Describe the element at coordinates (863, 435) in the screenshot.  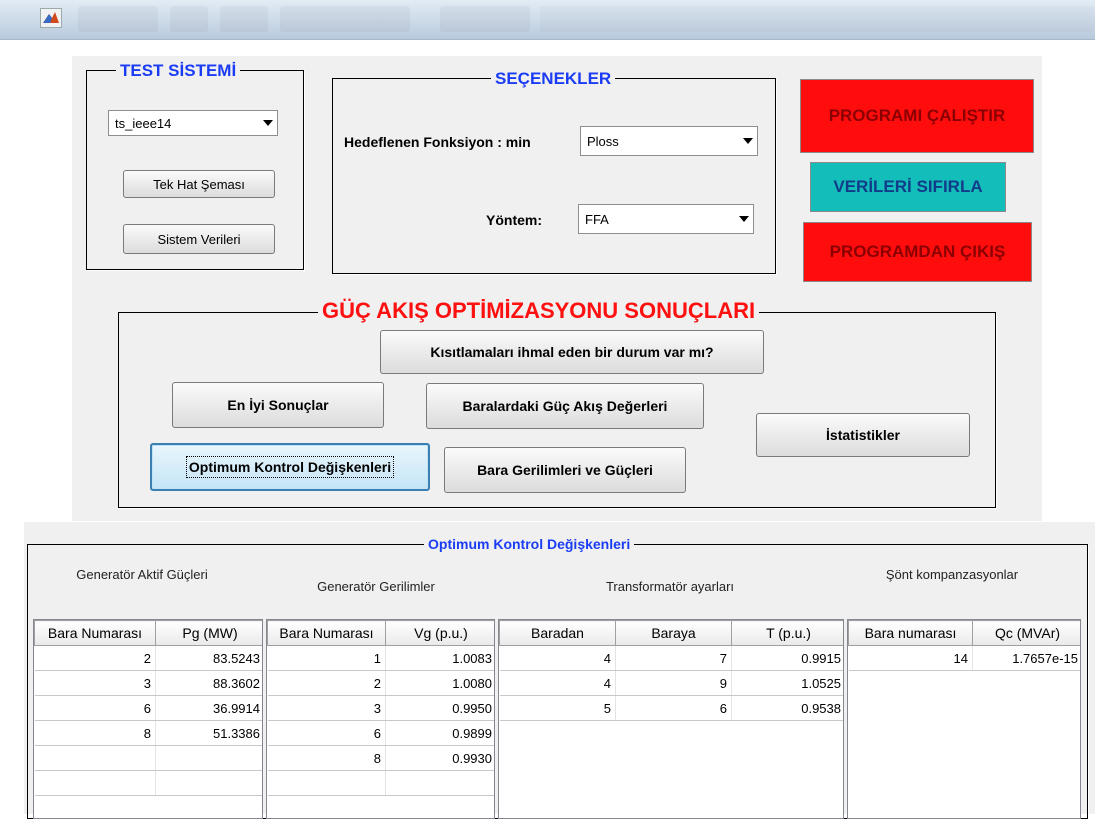
I see `statistics-button: İstatistikler` at that location.